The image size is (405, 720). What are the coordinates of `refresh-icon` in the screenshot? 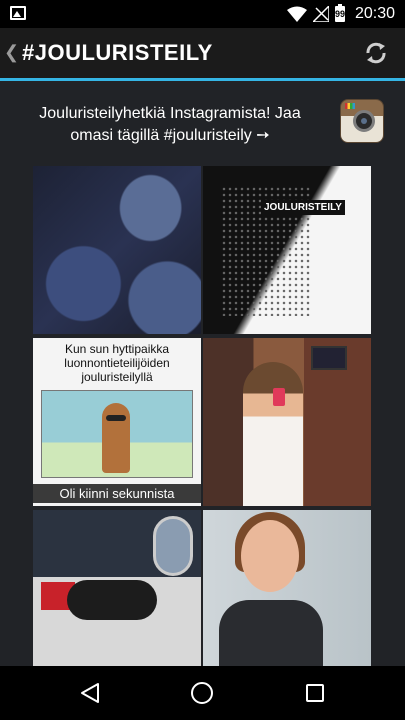 It's located at (376, 53).